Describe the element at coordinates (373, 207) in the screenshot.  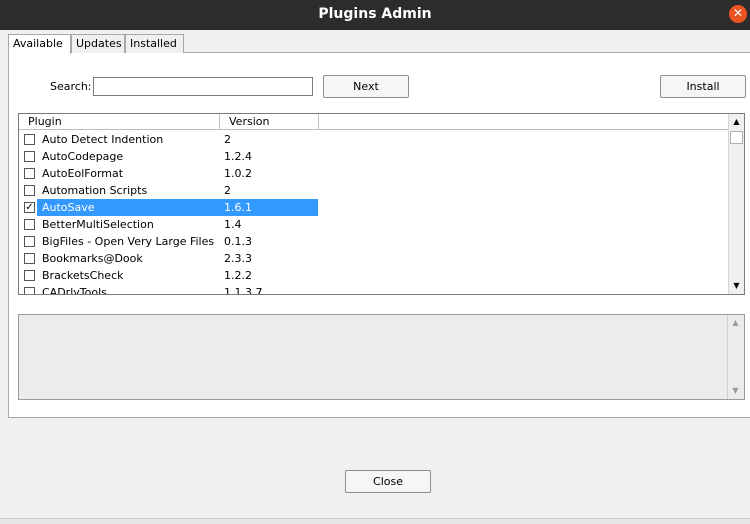
I see `list-item: ✓ AutoSave 1.6.1` at that location.